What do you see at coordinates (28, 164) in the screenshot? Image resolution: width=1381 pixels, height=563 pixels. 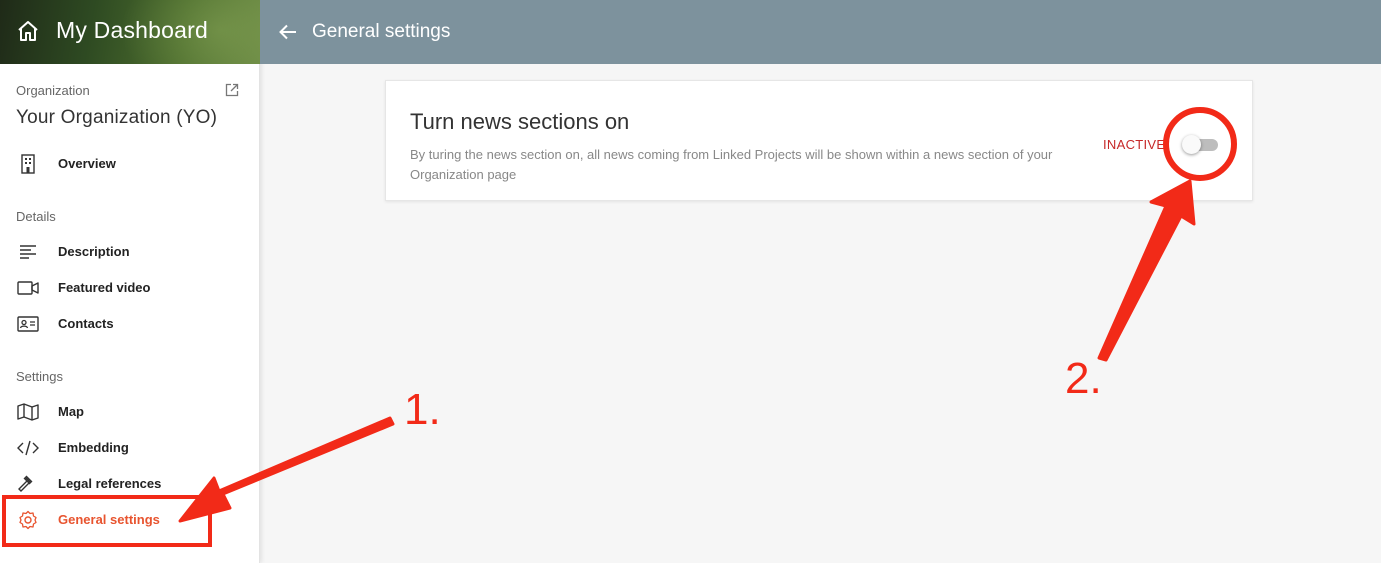 I see `building-icon` at bounding box center [28, 164].